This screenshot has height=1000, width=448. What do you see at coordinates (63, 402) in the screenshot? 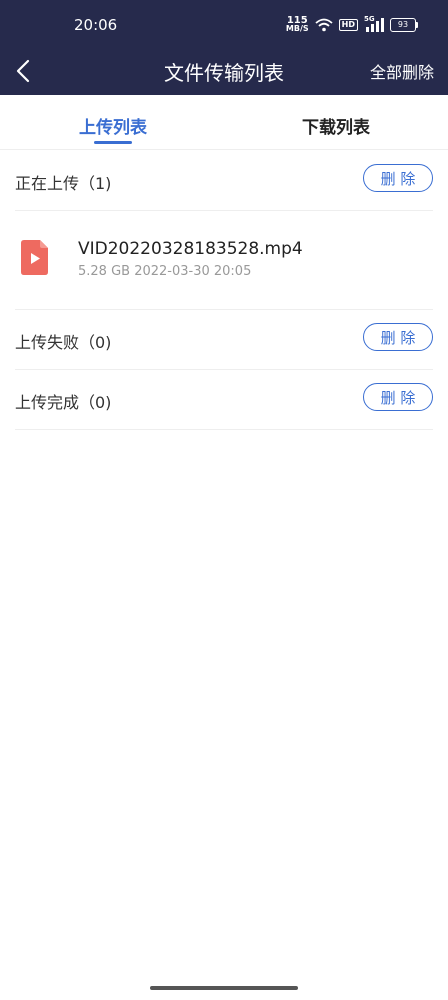
I see `section-completed-label: 上传完成（0)` at bounding box center [63, 402].